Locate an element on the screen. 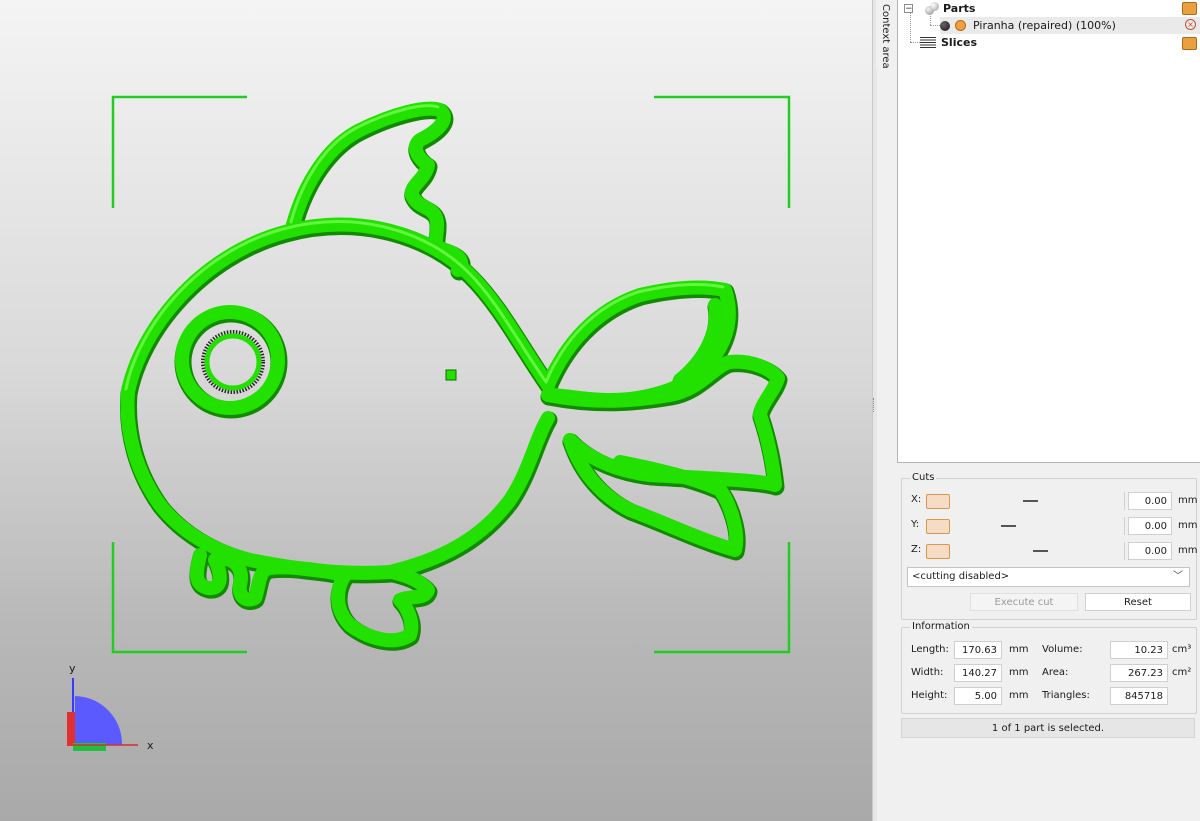 The height and width of the screenshot is (821, 1200). center-marker is located at coordinates (451, 375).